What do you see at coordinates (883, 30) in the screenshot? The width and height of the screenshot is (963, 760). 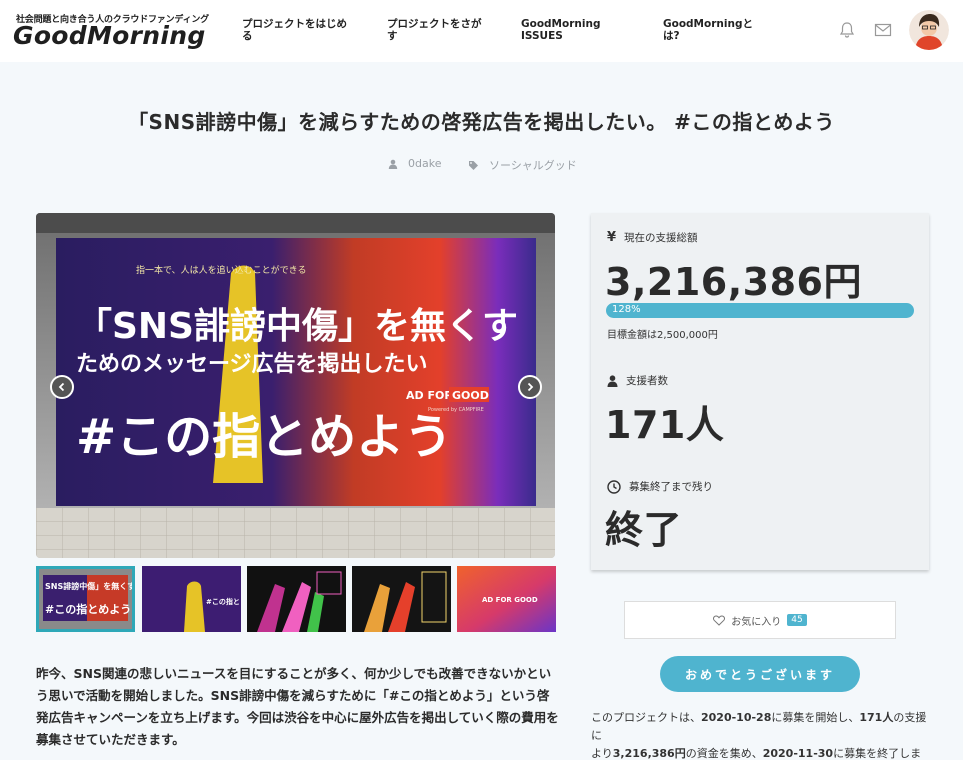 I see `mail-icon` at bounding box center [883, 30].